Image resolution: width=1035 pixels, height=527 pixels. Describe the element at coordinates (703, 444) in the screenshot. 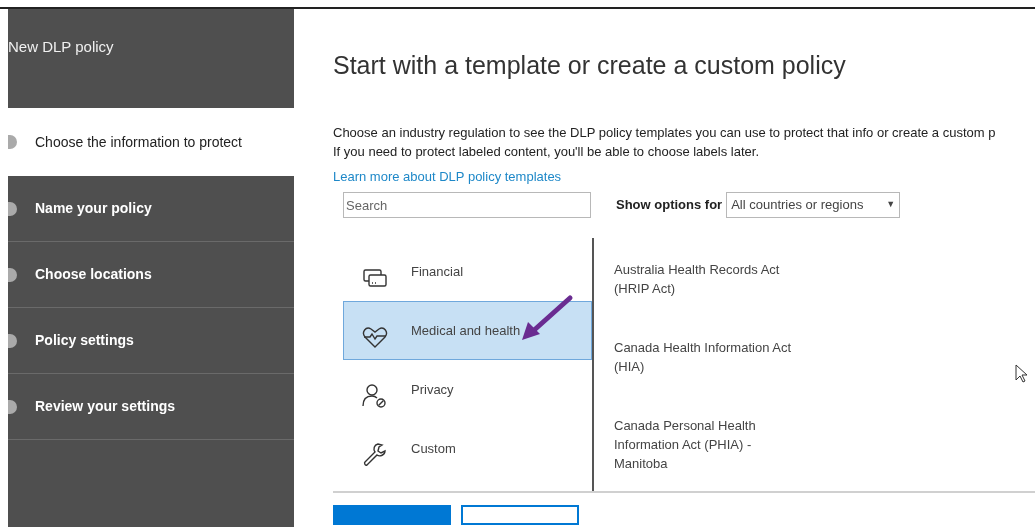

I see `template-item: Canada Personal Health Information Act (PHIA) - Manitoba` at that location.